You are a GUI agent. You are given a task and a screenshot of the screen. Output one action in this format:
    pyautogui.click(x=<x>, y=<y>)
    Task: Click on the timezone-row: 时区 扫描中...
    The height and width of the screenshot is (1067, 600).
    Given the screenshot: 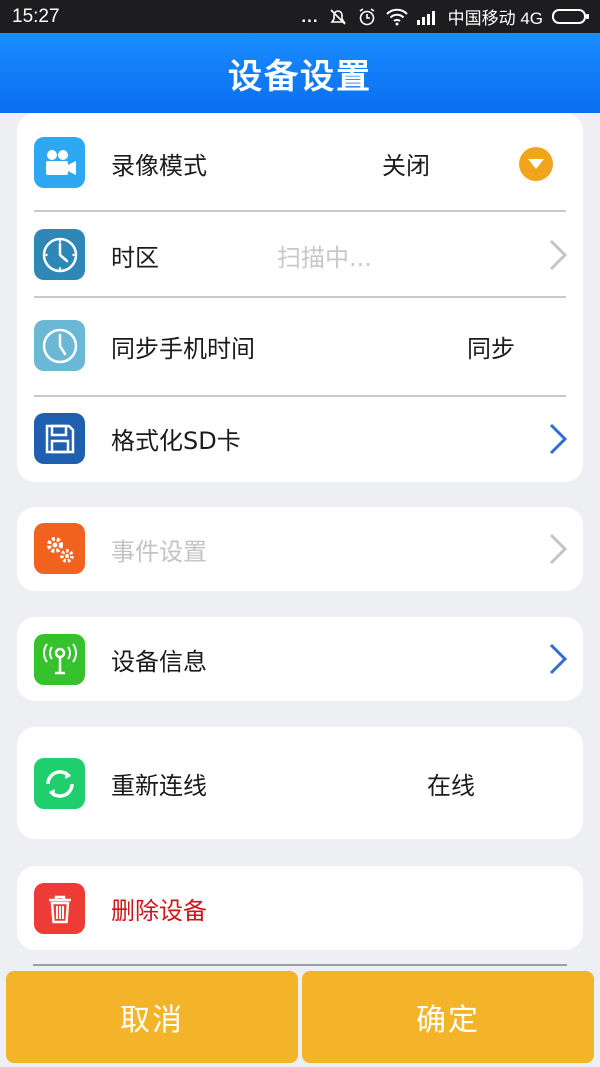 What is the action you would take?
    pyautogui.click(x=300, y=255)
    